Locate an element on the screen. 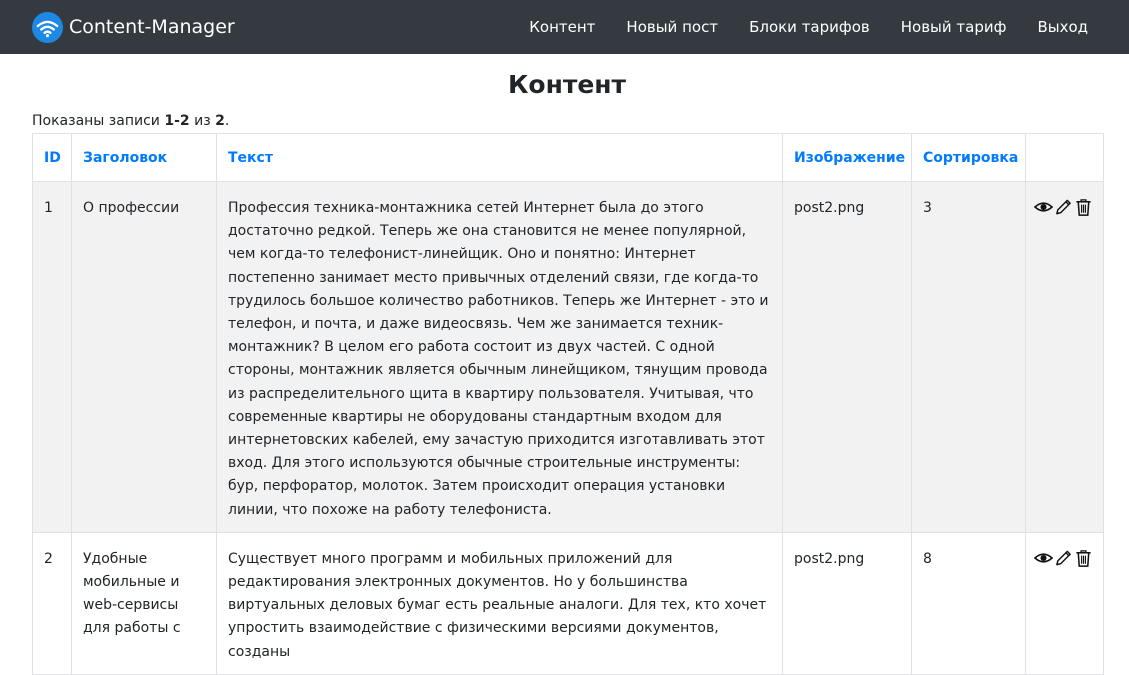 This screenshot has height=675, width=1129. summary-prefix: Показаны записи is located at coordinates (98, 121).